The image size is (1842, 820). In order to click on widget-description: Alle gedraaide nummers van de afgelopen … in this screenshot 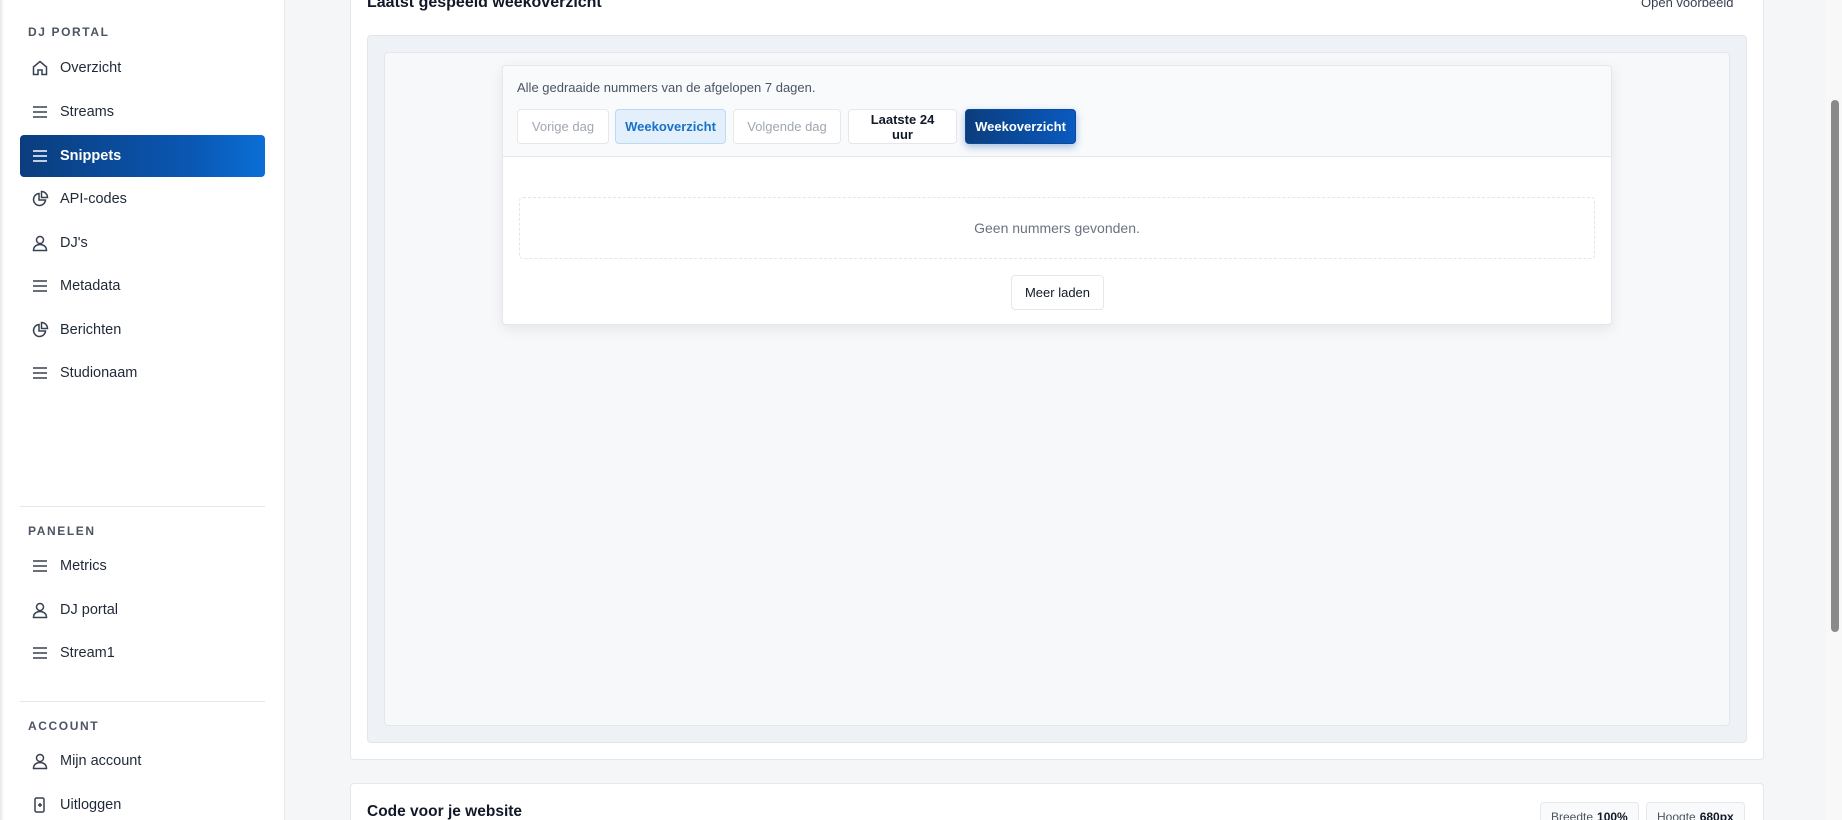, I will do `click(666, 87)`.